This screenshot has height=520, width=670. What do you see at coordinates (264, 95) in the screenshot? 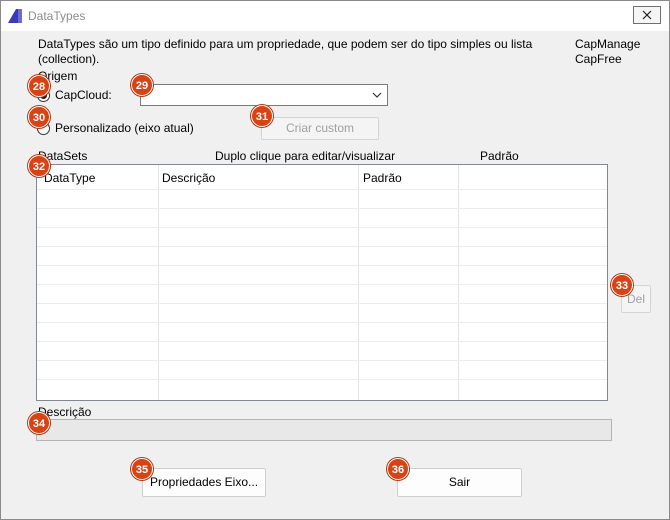
I see `capcloud-dropdown` at bounding box center [264, 95].